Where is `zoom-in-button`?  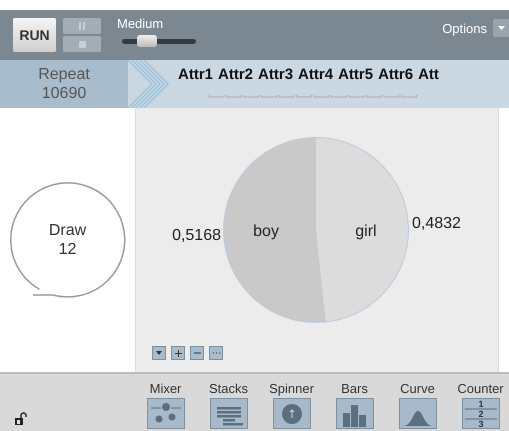 zoom-in-button is located at coordinates (178, 353).